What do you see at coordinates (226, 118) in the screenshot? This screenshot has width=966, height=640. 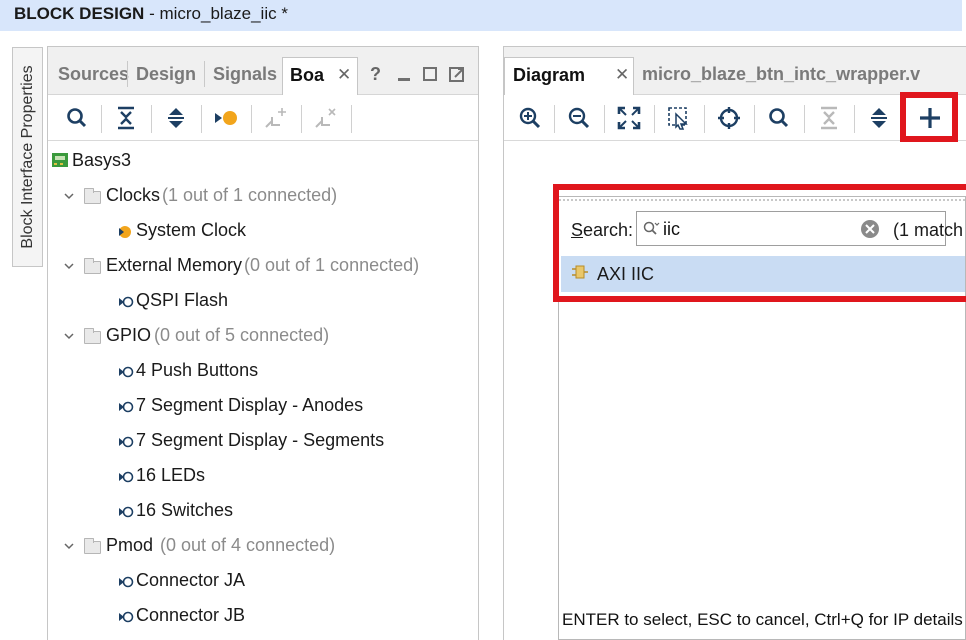 I see `auto-connect-icon` at bounding box center [226, 118].